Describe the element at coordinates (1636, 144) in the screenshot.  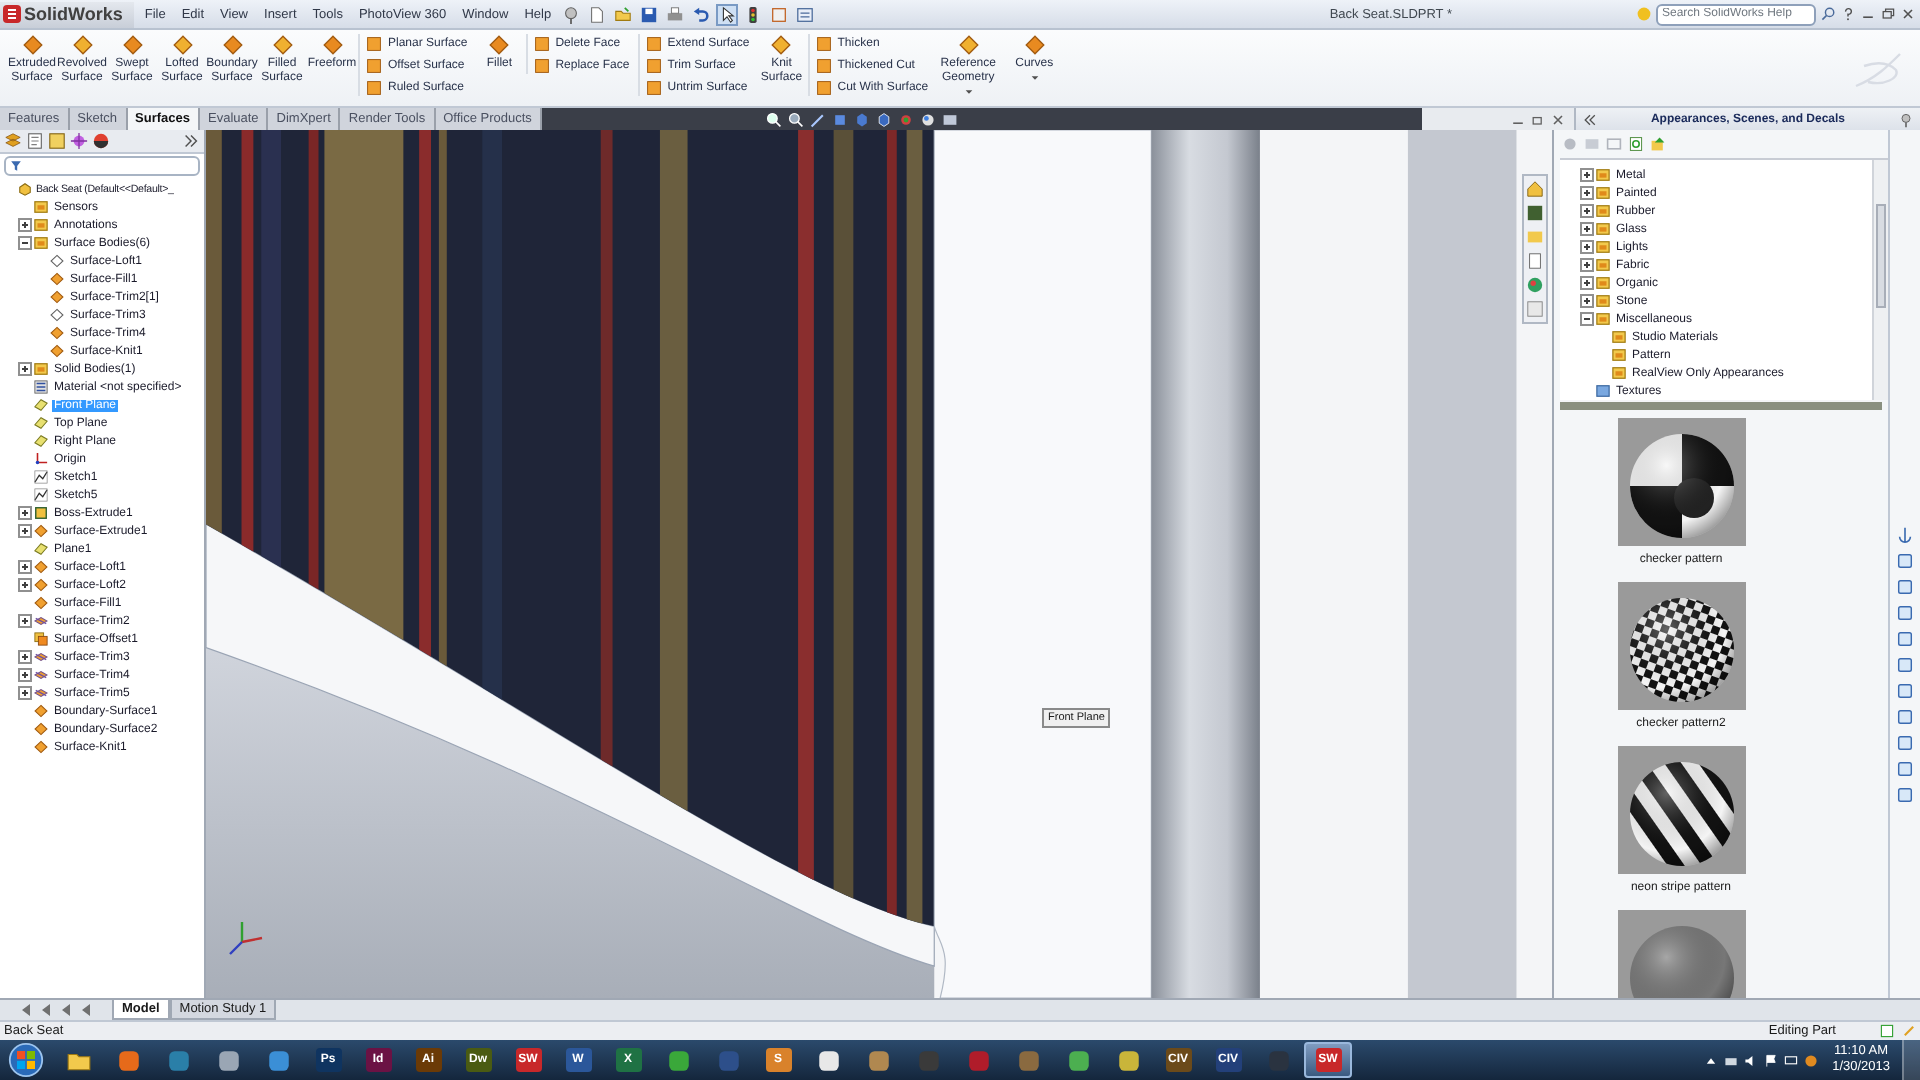
I see `refresh-icon` at that location.